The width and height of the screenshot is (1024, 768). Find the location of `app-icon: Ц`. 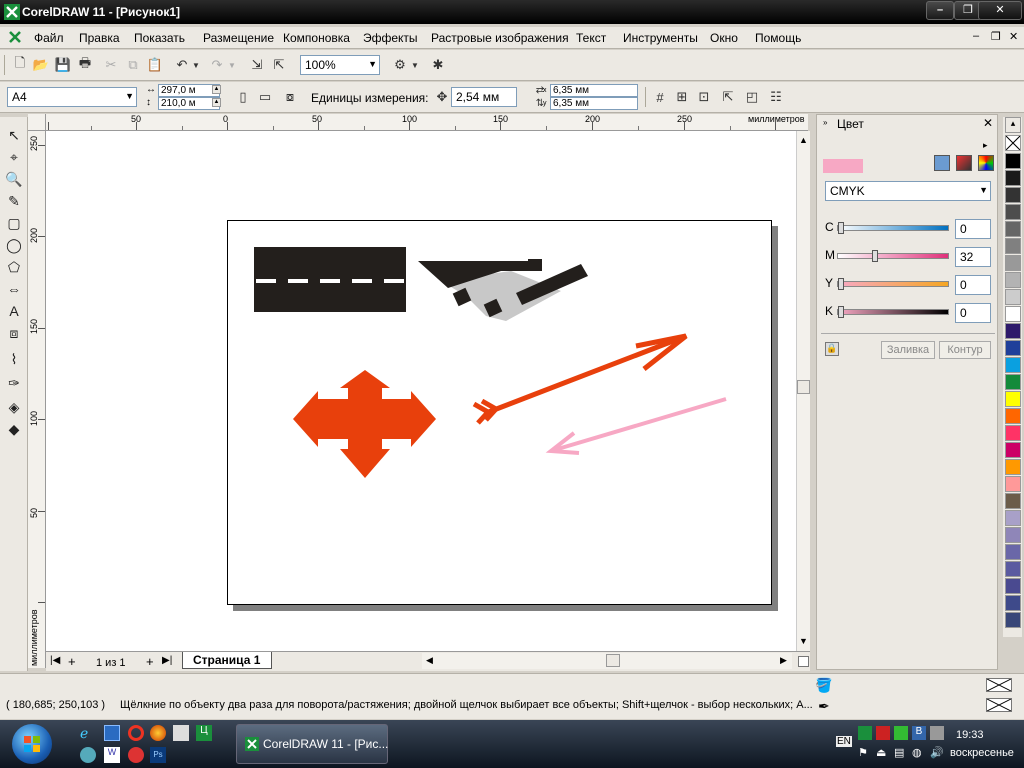

app-icon: Ц is located at coordinates (204, 733).